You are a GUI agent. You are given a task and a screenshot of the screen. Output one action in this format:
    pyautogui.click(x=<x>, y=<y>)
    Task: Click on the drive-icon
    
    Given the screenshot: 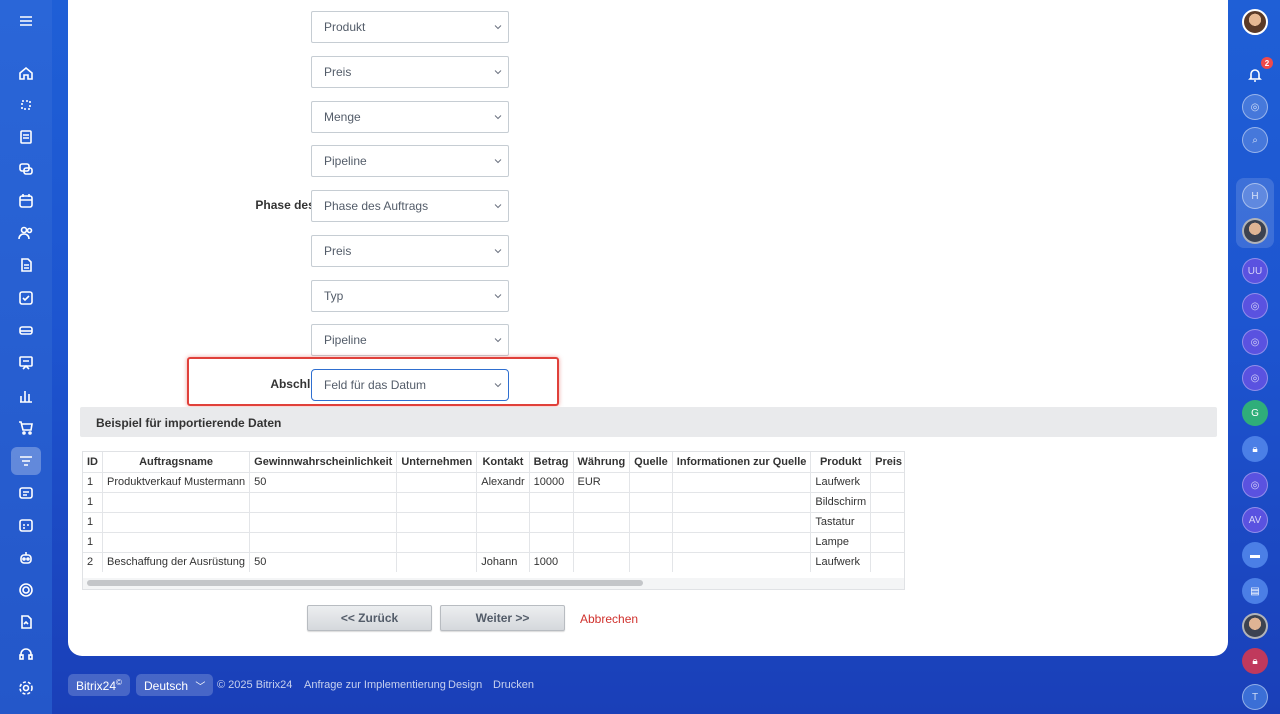 What is the action you would take?
    pyautogui.click(x=26, y=330)
    